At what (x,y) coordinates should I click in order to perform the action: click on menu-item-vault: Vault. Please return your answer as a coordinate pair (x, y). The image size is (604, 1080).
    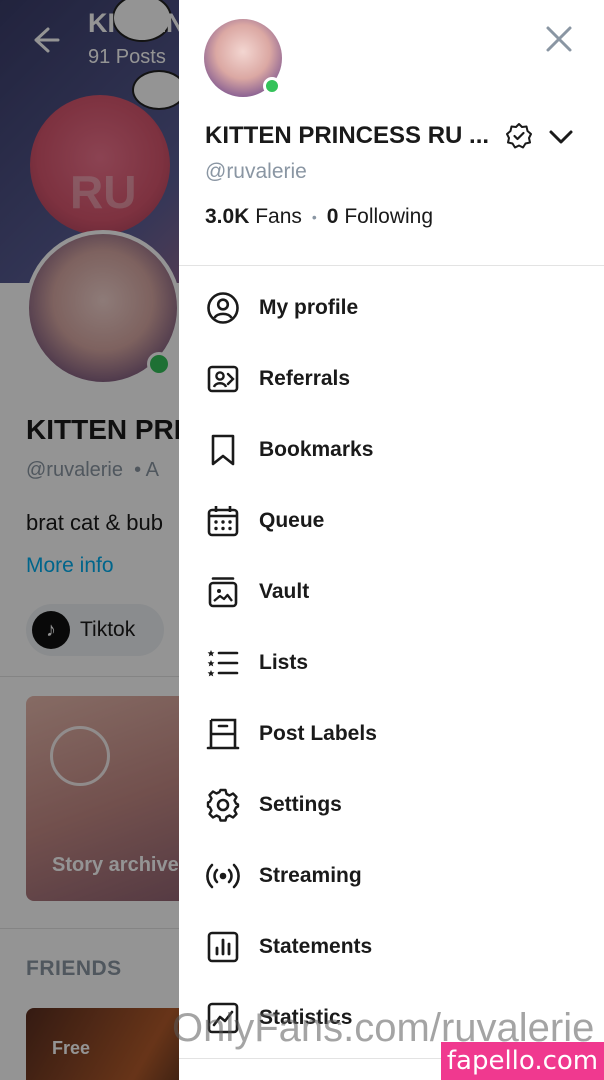
    Looking at the image, I should click on (391, 591).